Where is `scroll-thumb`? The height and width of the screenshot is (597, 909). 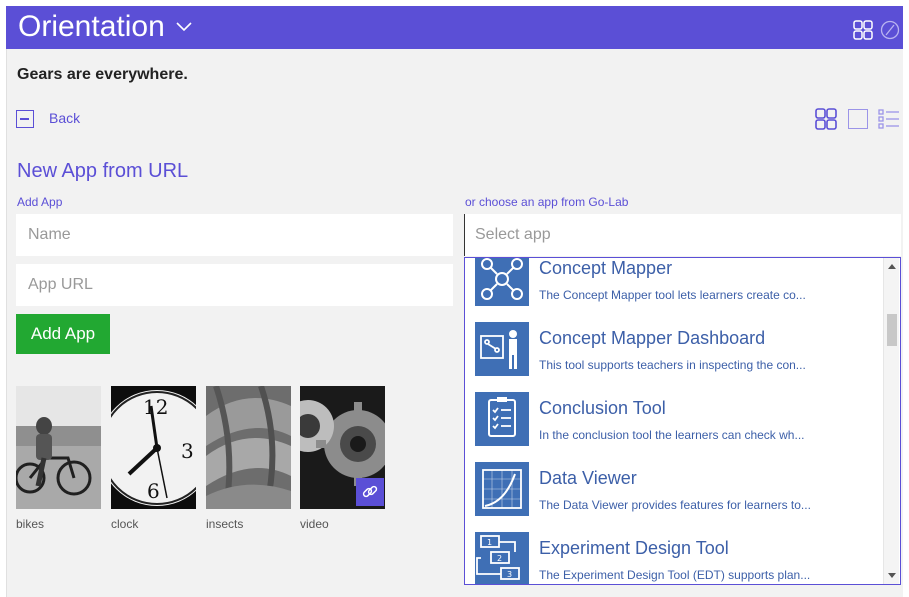 scroll-thumb is located at coordinates (892, 330).